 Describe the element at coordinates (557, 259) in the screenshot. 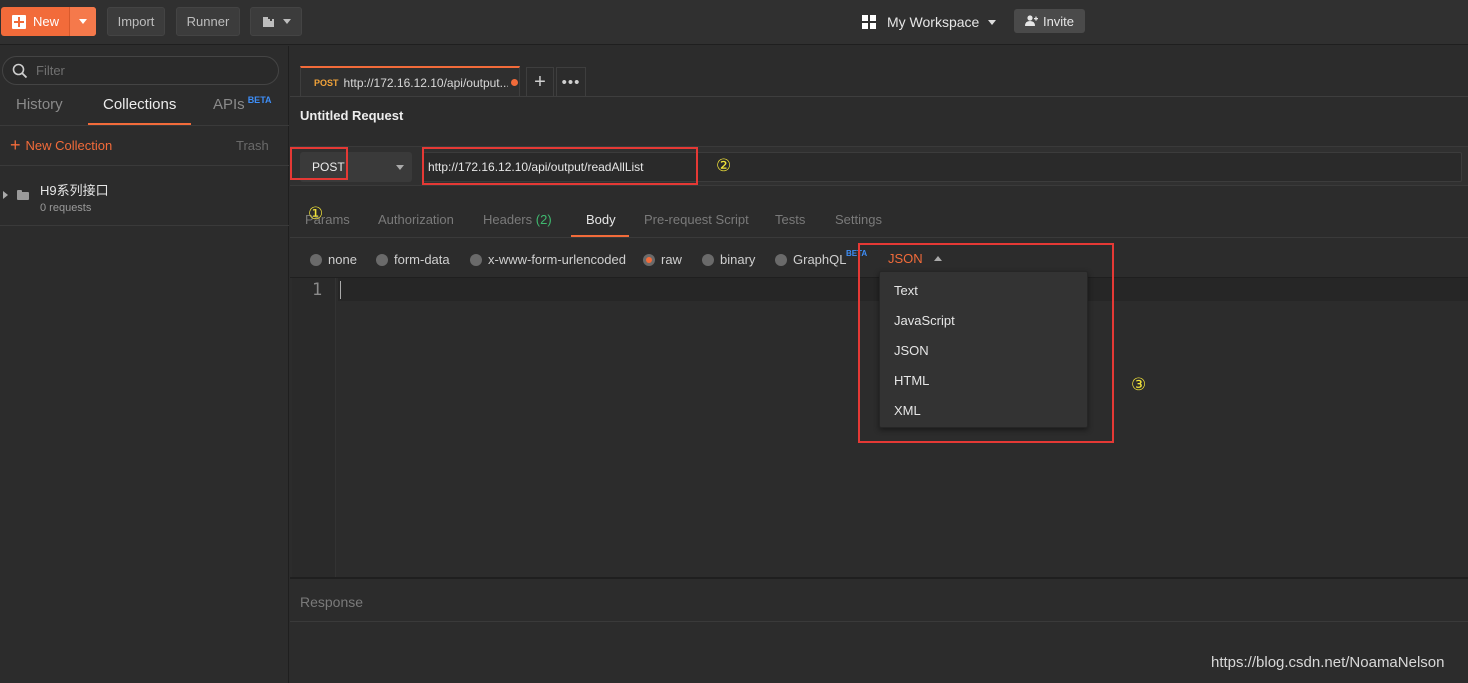

I see `radio-label: x-www-form-urlencoded` at that location.